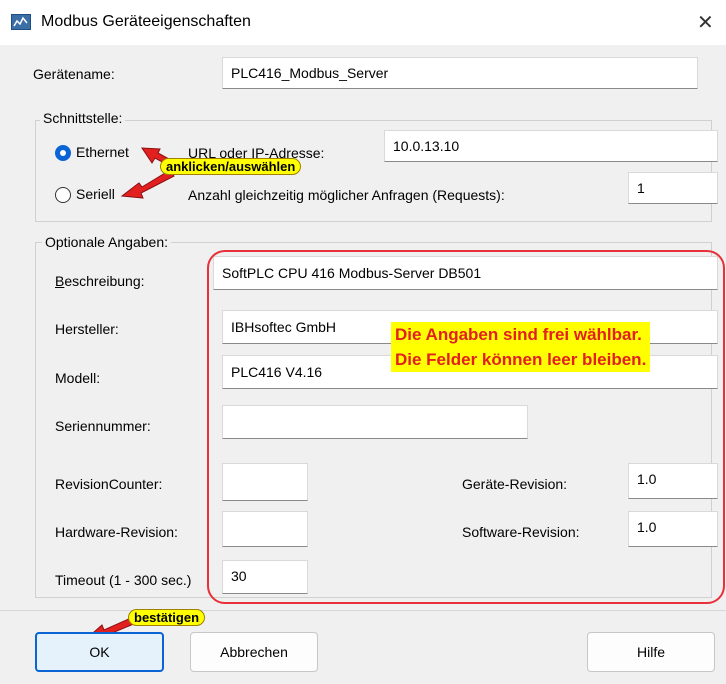 This screenshot has height=684, width=726. What do you see at coordinates (123, 580) in the screenshot?
I see `timeout-label: Timeout (1 - 300 sec.)` at bounding box center [123, 580].